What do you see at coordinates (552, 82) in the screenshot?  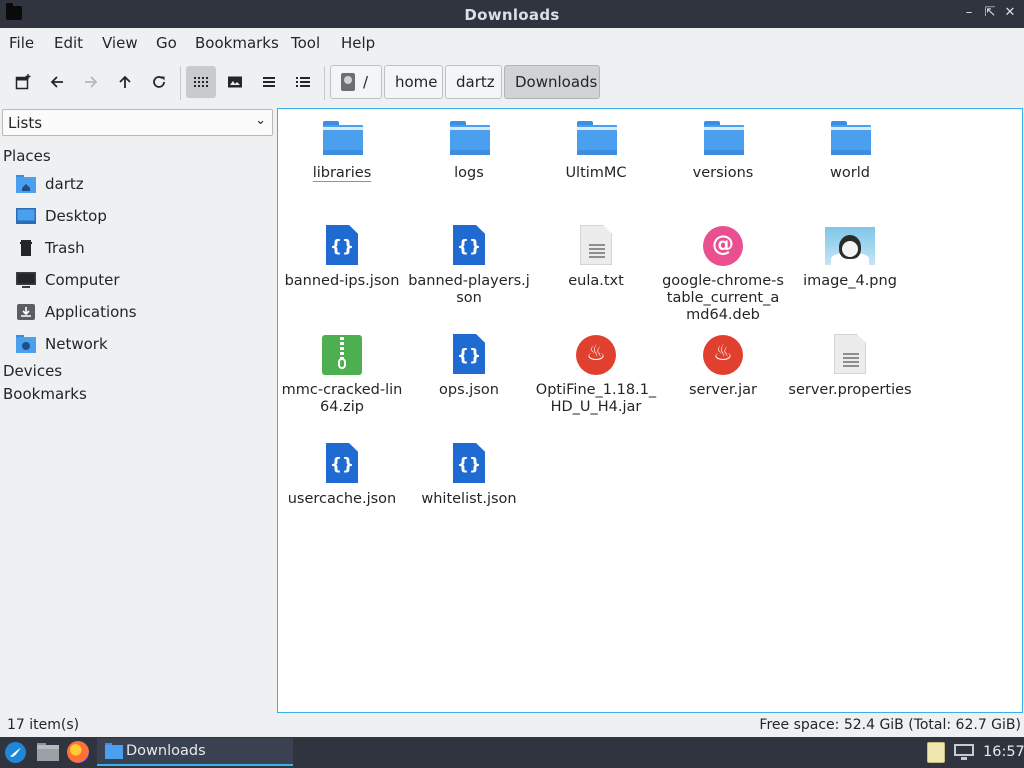 I see `breadcrumb-downloads: Downloads` at bounding box center [552, 82].